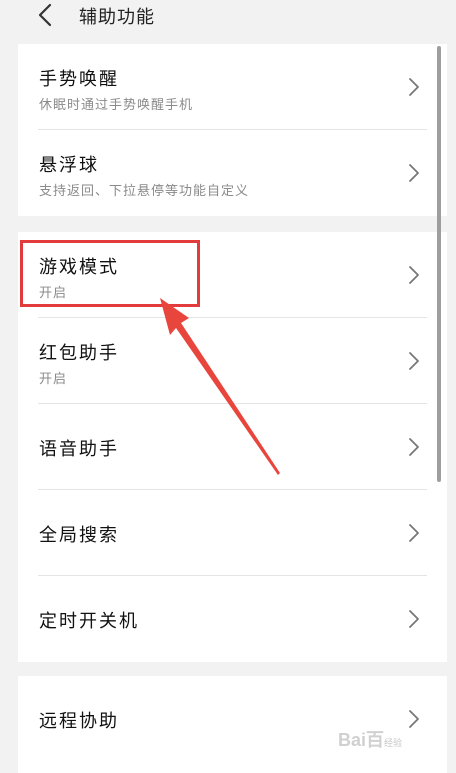 The image size is (456, 773). What do you see at coordinates (116, 105) in the screenshot?
I see `setting-description: 休眠时通过手势唤醒手机` at bounding box center [116, 105].